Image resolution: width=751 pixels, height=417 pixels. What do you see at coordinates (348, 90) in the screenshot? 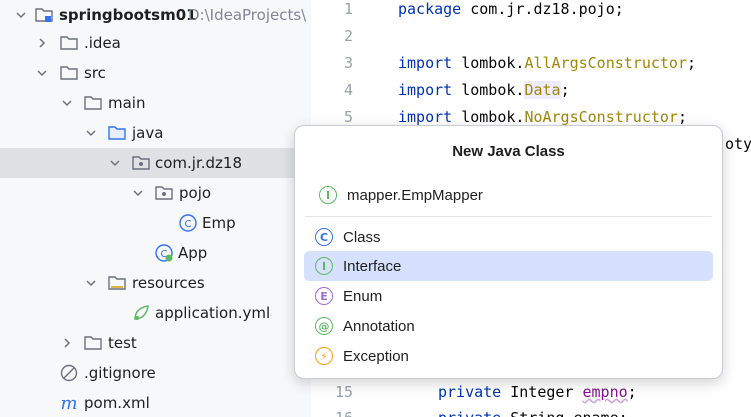
I see `line-number: 4` at bounding box center [348, 90].